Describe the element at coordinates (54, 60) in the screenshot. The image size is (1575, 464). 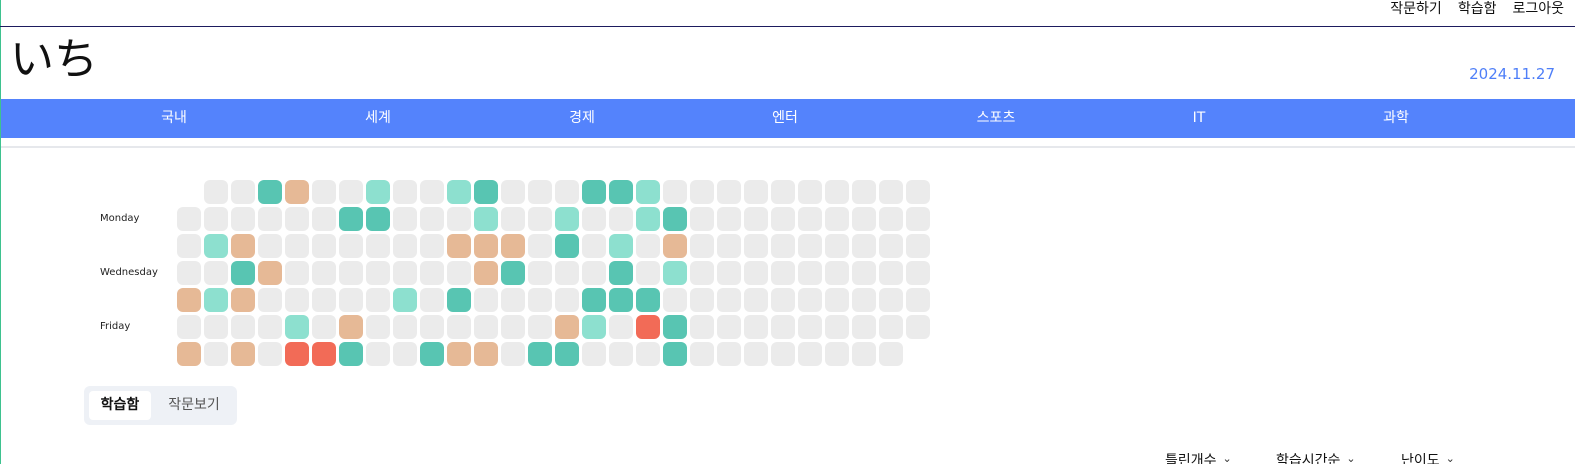
I see `site-logo: いち` at that location.